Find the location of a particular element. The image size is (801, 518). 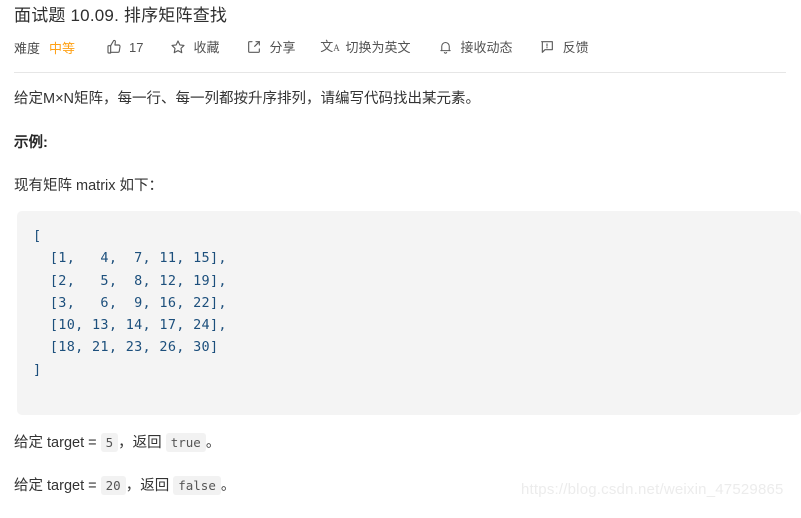

header-divider is located at coordinates (400, 72).